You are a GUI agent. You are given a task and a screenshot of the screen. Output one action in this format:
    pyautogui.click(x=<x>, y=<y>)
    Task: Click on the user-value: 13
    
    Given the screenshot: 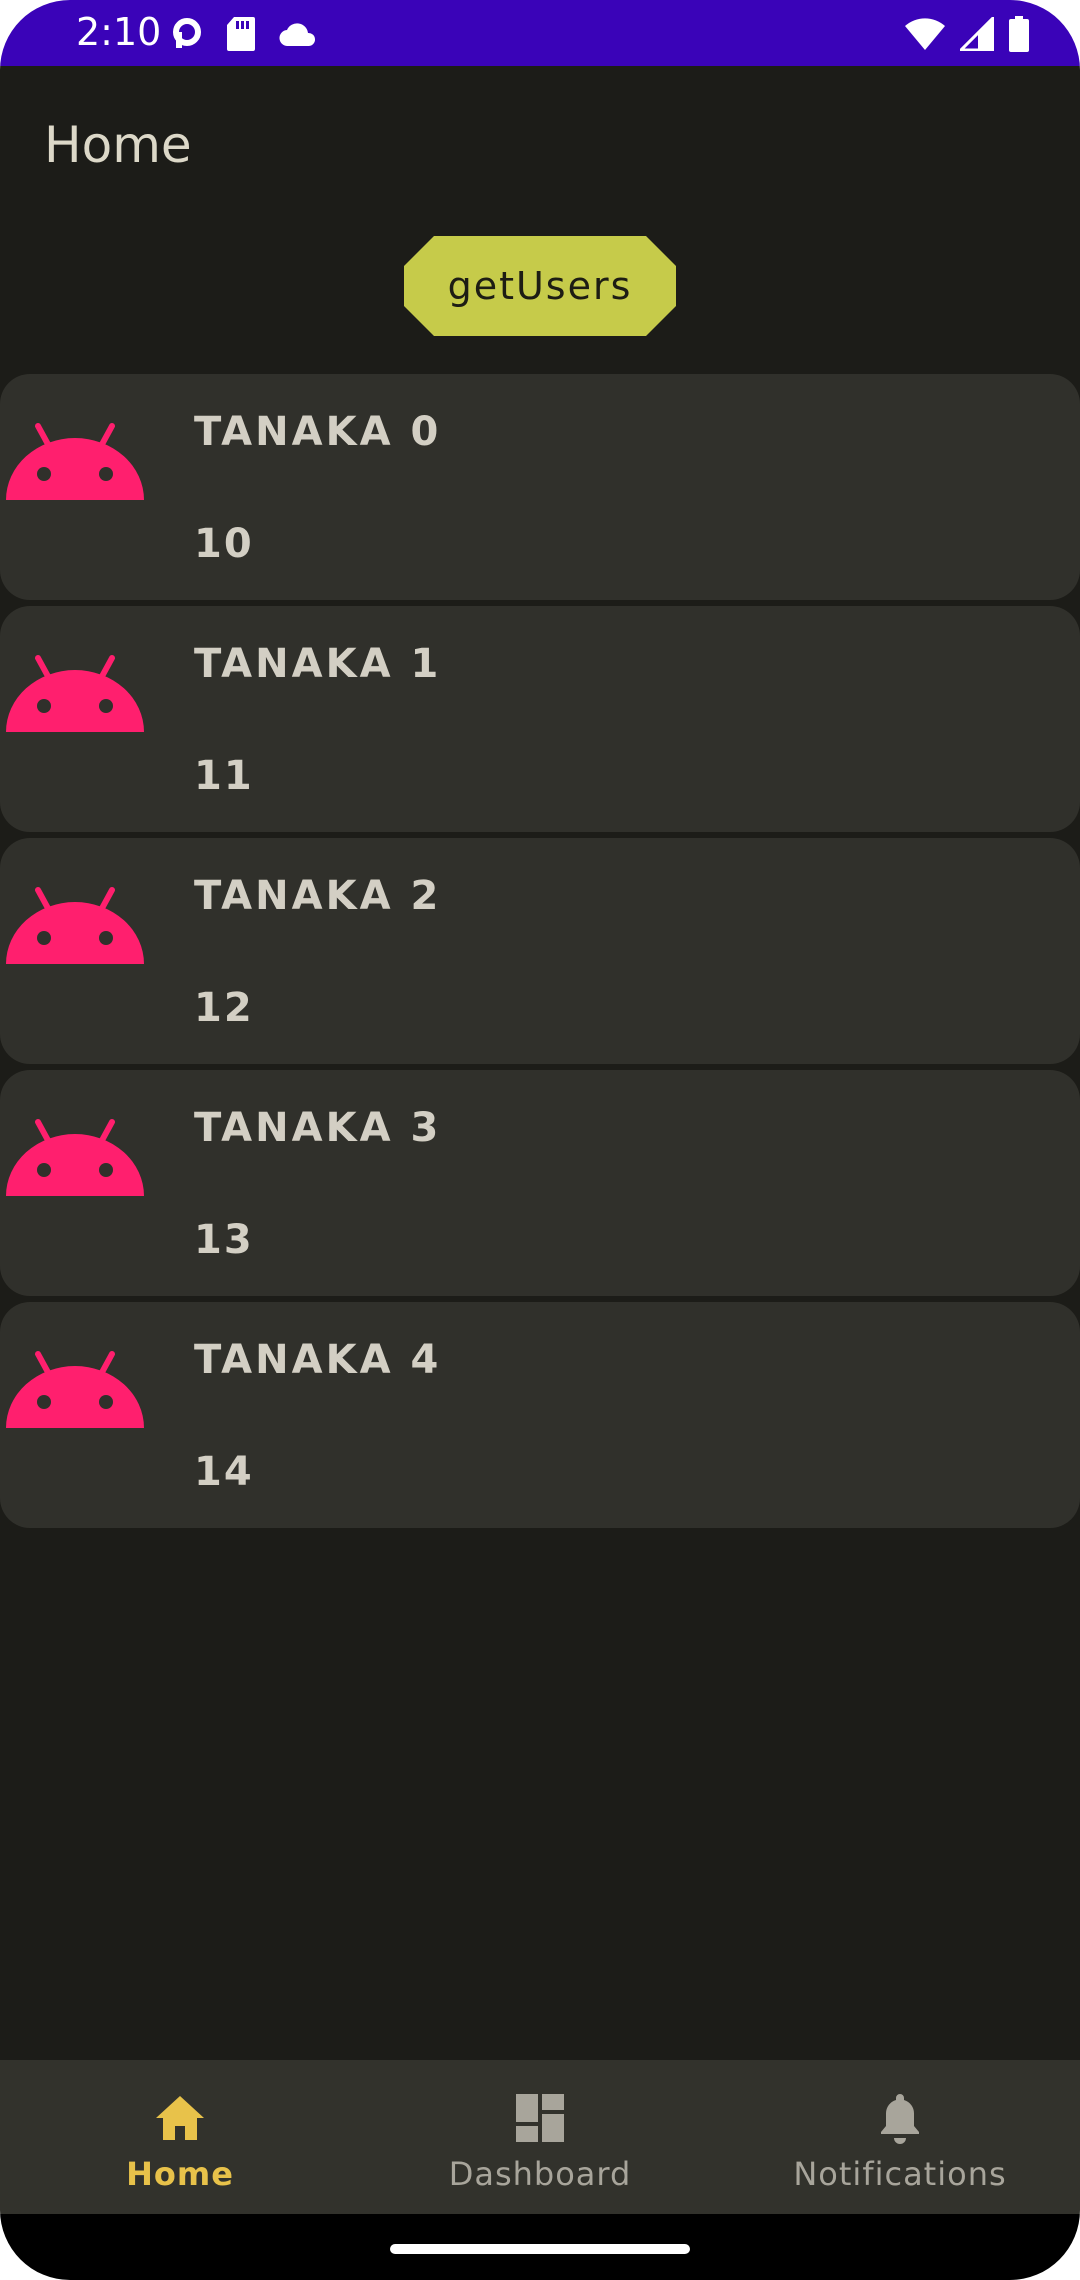 What is the action you would take?
    pyautogui.click(x=224, y=1240)
    